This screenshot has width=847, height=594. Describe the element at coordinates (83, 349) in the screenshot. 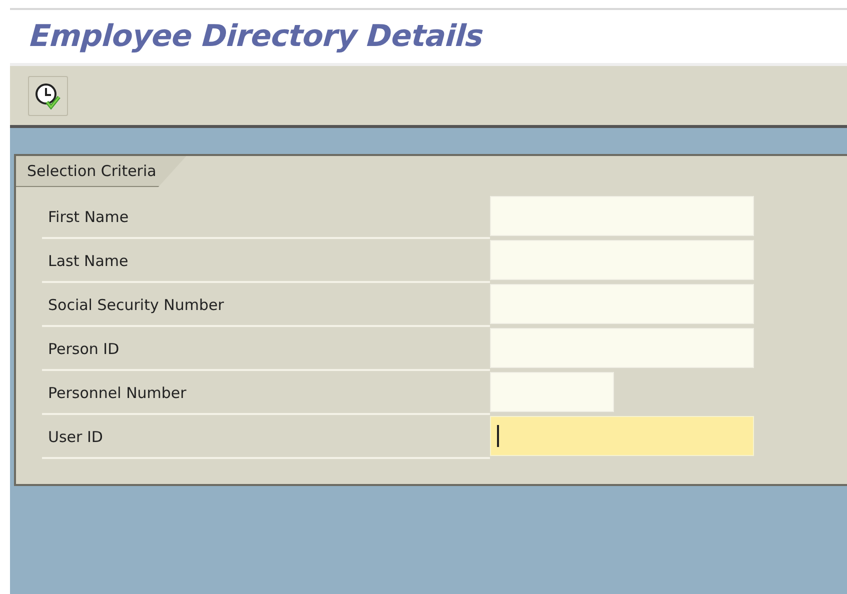

I see `field-label: Person ID` at that location.